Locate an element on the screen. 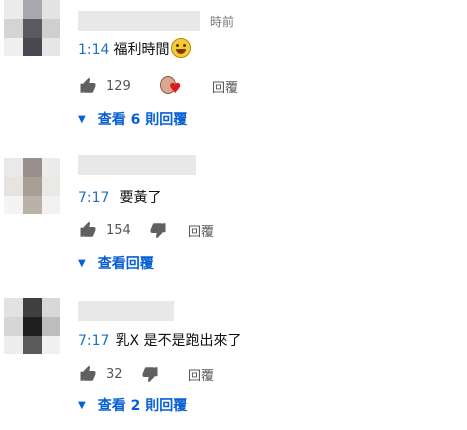 The height and width of the screenshot is (430, 467). comment-text: 1:14 福利時間 is located at coordinates (135, 48).